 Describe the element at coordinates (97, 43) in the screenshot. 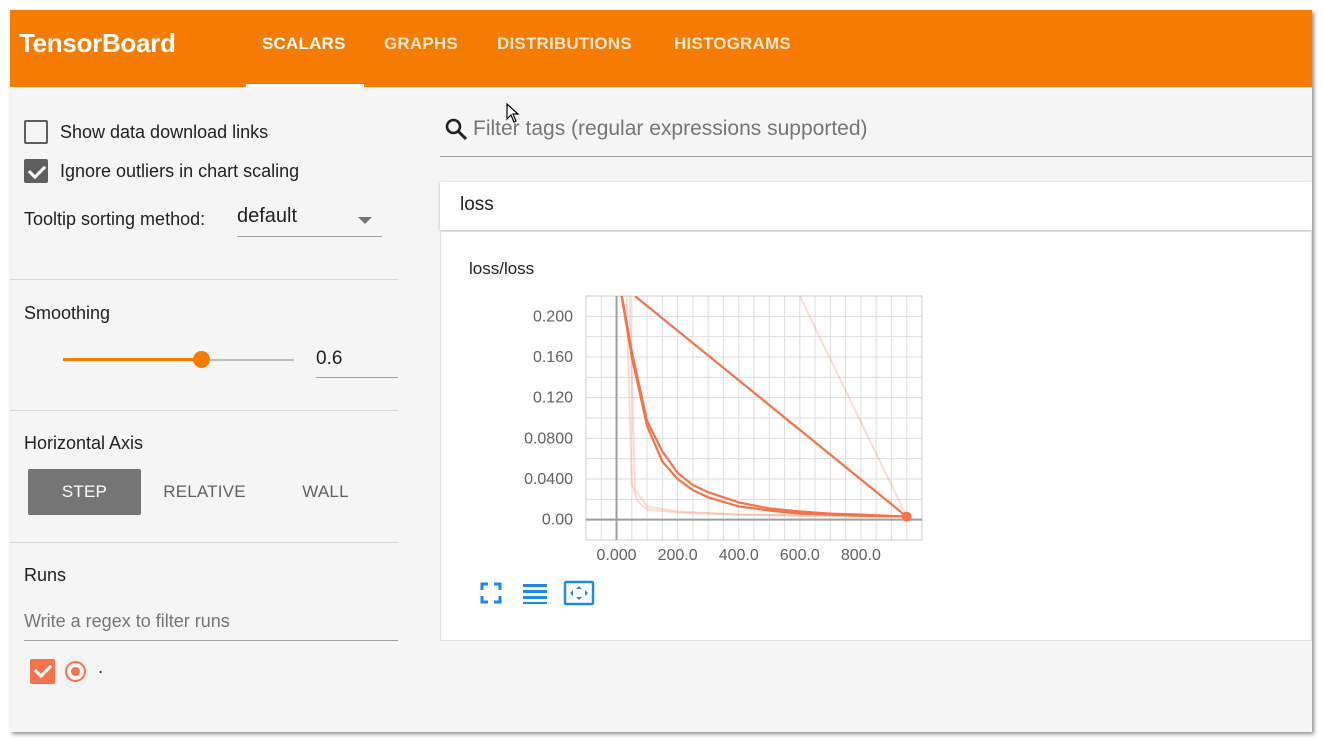

I see `app-title: TensorBoard` at that location.